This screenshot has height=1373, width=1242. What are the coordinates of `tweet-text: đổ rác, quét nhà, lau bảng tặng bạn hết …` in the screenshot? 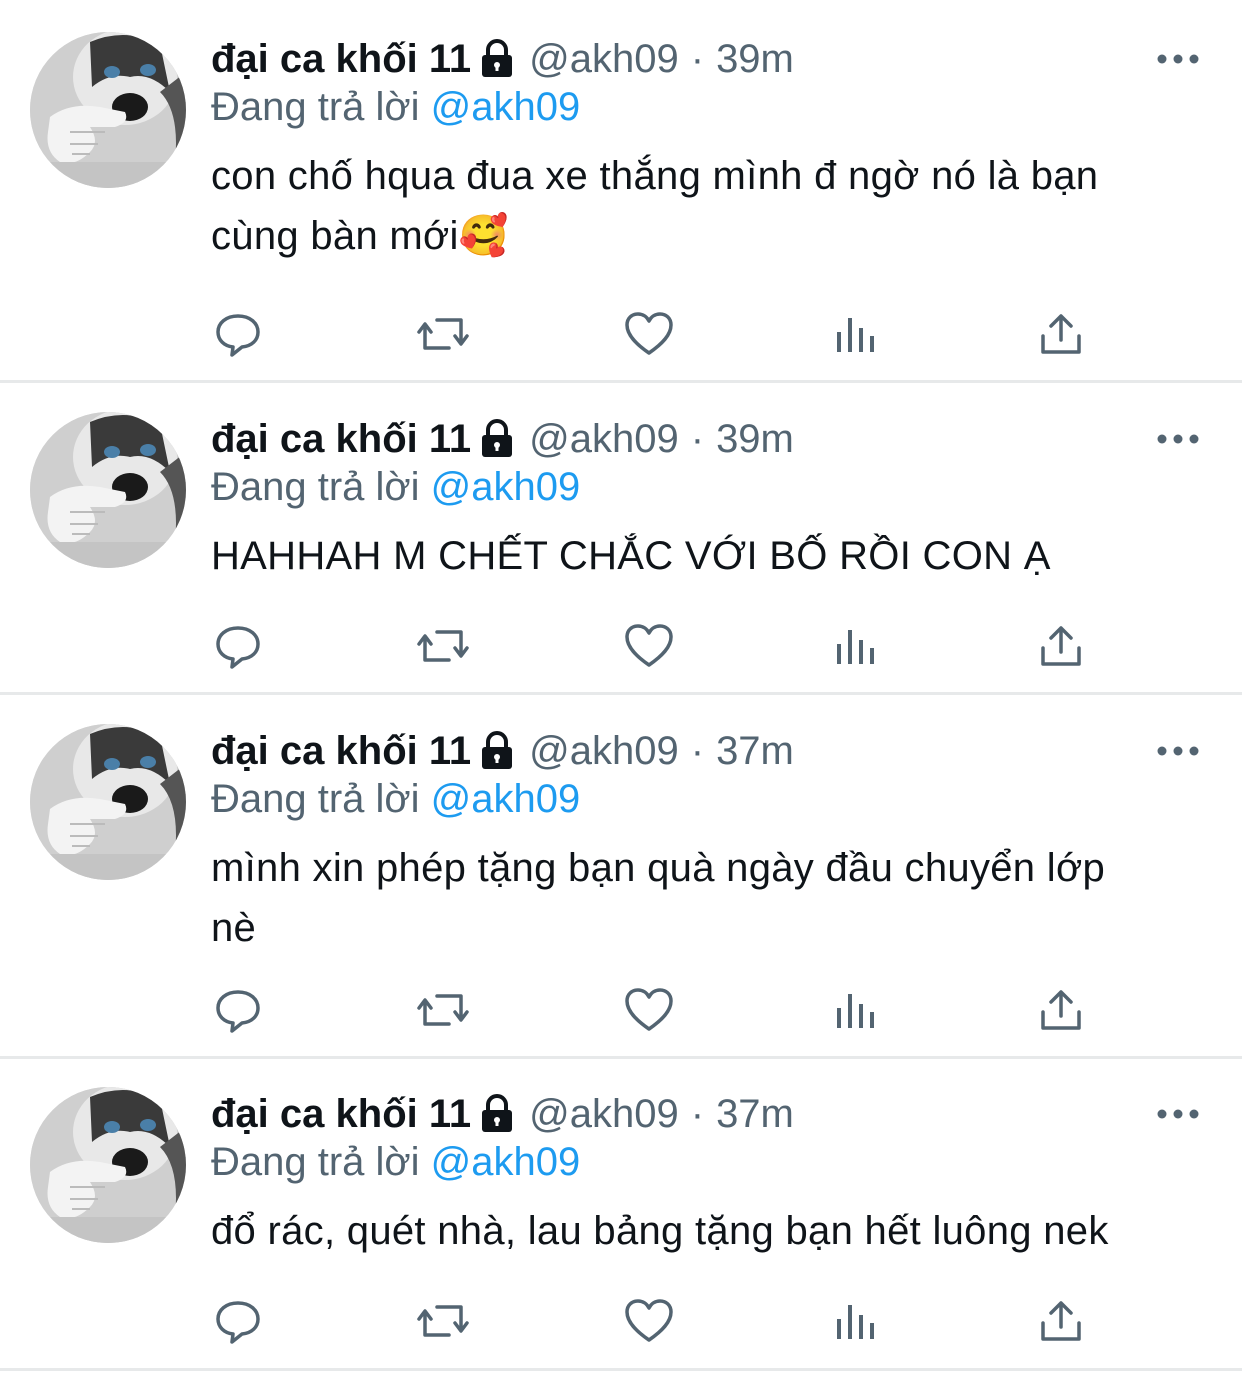 It's located at (706, 1231).